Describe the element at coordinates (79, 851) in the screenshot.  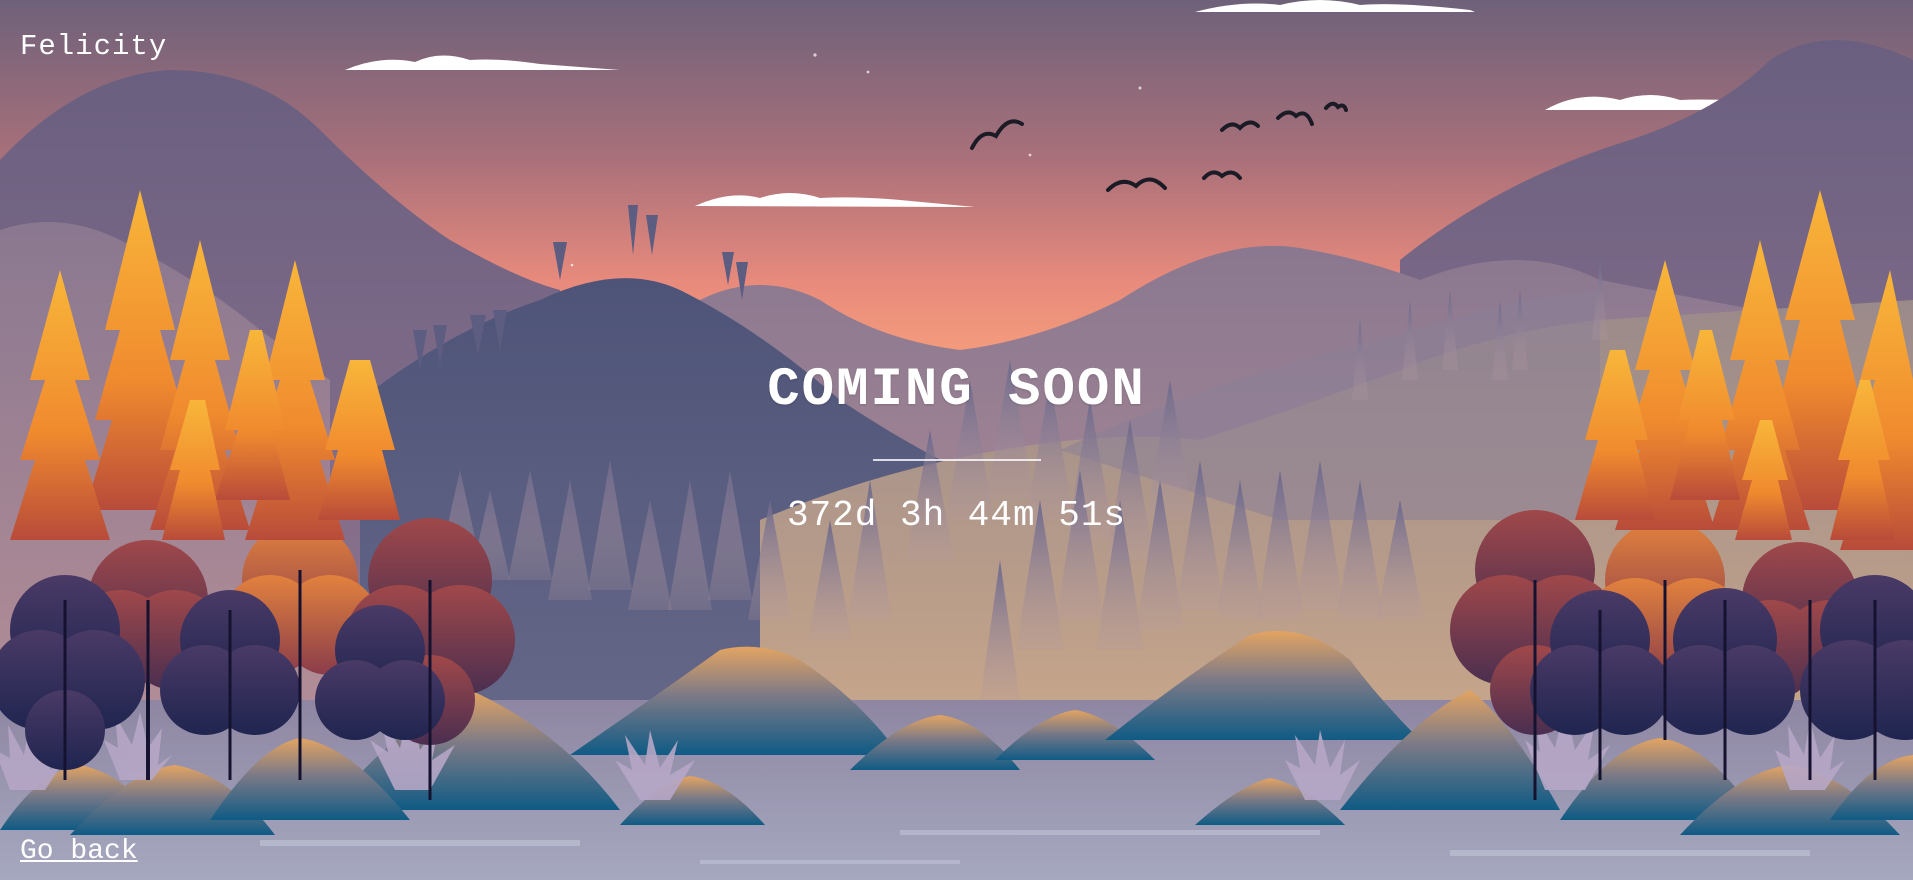
I see `go-back-link: Go back` at that location.